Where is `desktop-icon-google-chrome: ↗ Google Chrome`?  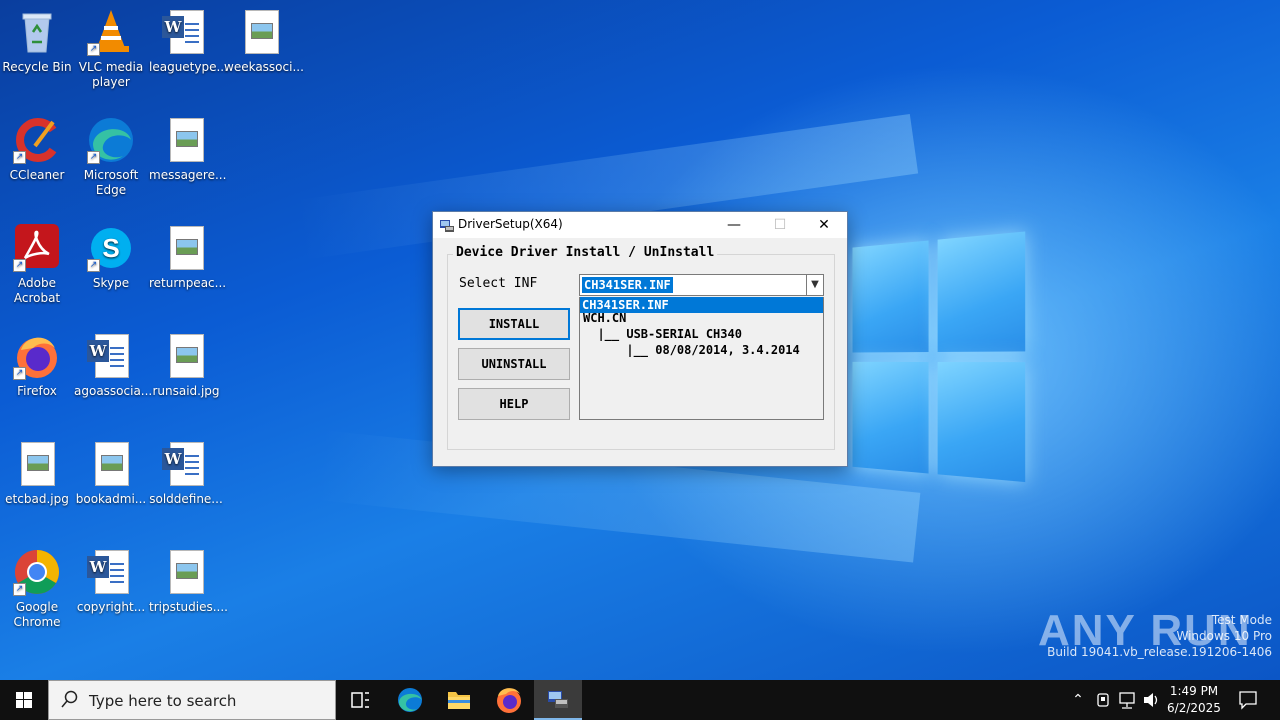
desktop-icon-google-chrome: ↗ Google Chrome is located at coordinates (37, 589).